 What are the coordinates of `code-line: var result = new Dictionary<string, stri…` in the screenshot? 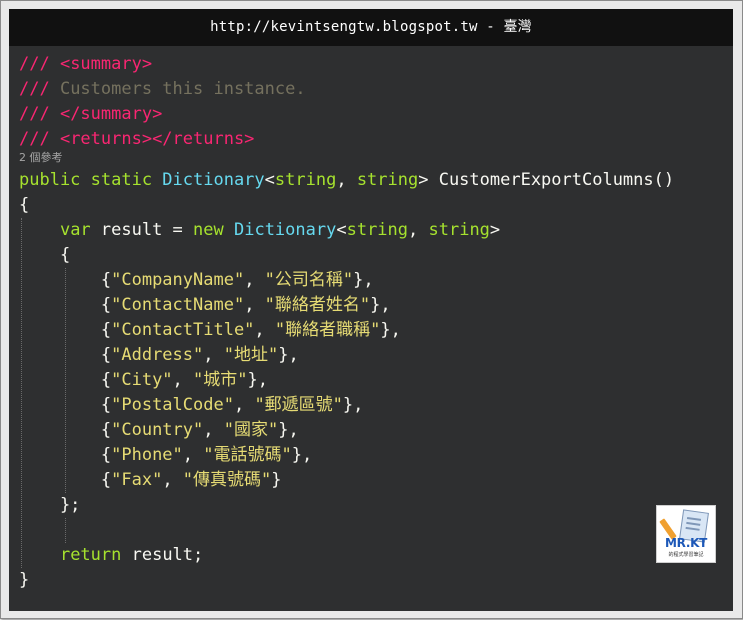 It's located at (259, 230).